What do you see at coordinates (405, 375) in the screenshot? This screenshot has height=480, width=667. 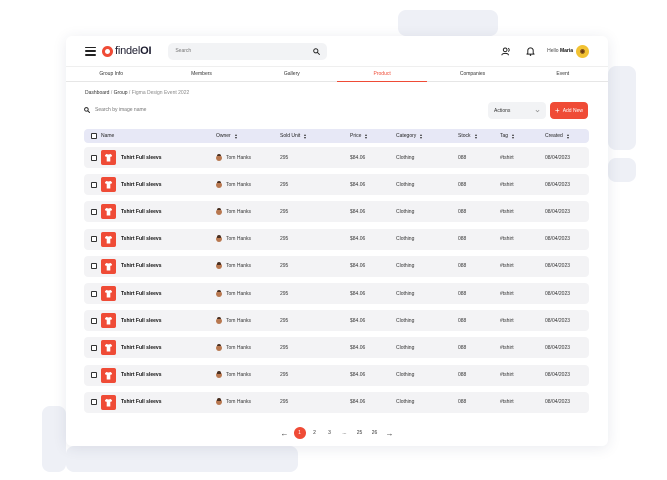 I see `category: Clothing` at bounding box center [405, 375].